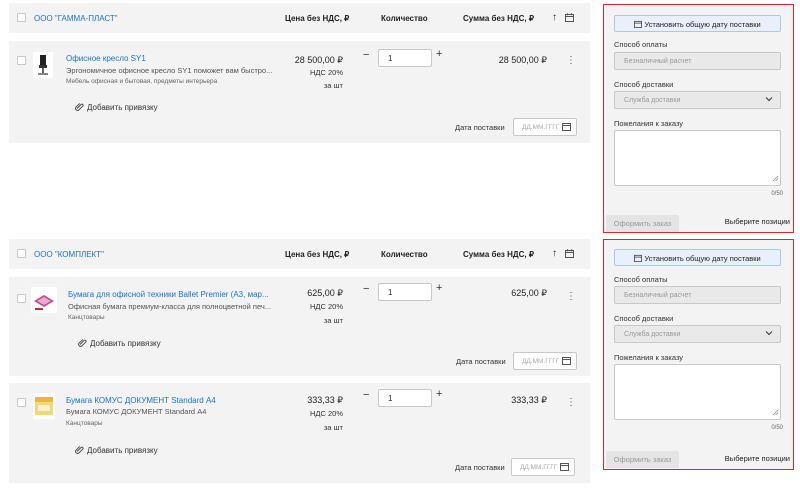 This screenshot has width=800, height=491. What do you see at coordinates (529, 400) in the screenshot?
I see `product-sum: 333,33 ₽` at bounding box center [529, 400].